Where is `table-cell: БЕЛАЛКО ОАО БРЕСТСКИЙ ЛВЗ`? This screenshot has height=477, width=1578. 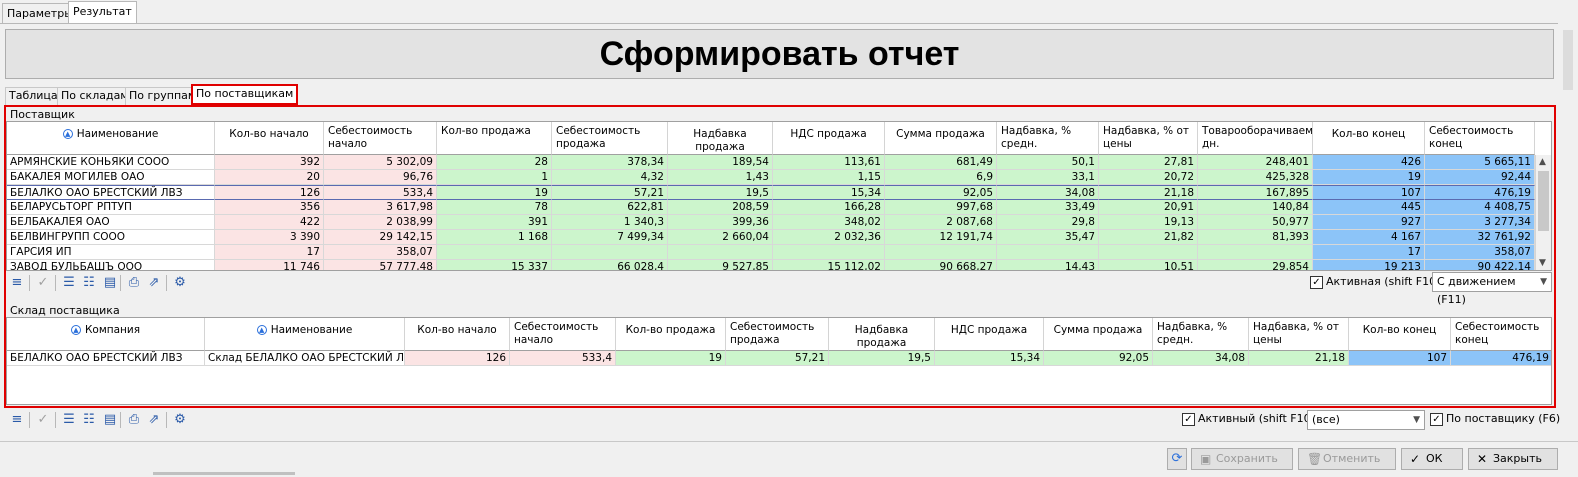 table-cell: БЕЛАЛКО ОАО БРЕСТСКИЙ ЛВЗ is located at coordinates (106, 358).